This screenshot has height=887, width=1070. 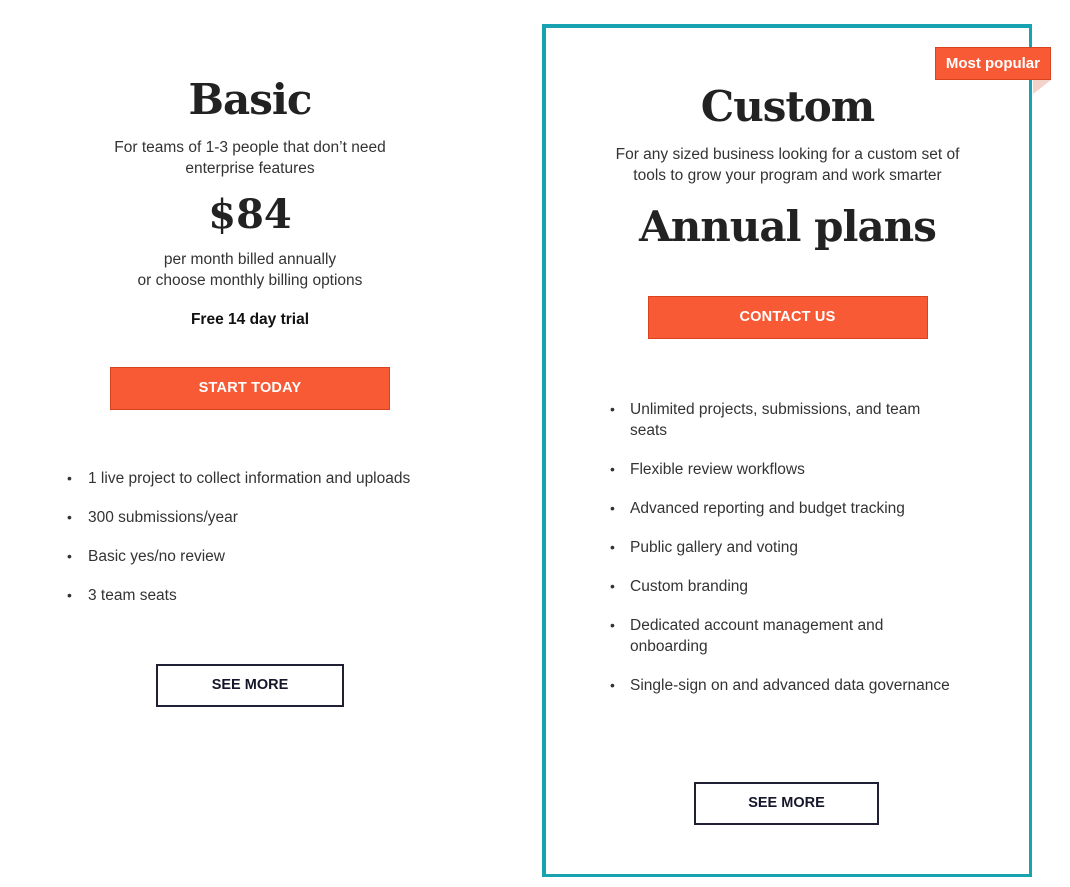 What do you see at coordinates (250, 260) in the screenshot?
I see `billing-line-1: per month billed annually` at bounding box center [250, 260].